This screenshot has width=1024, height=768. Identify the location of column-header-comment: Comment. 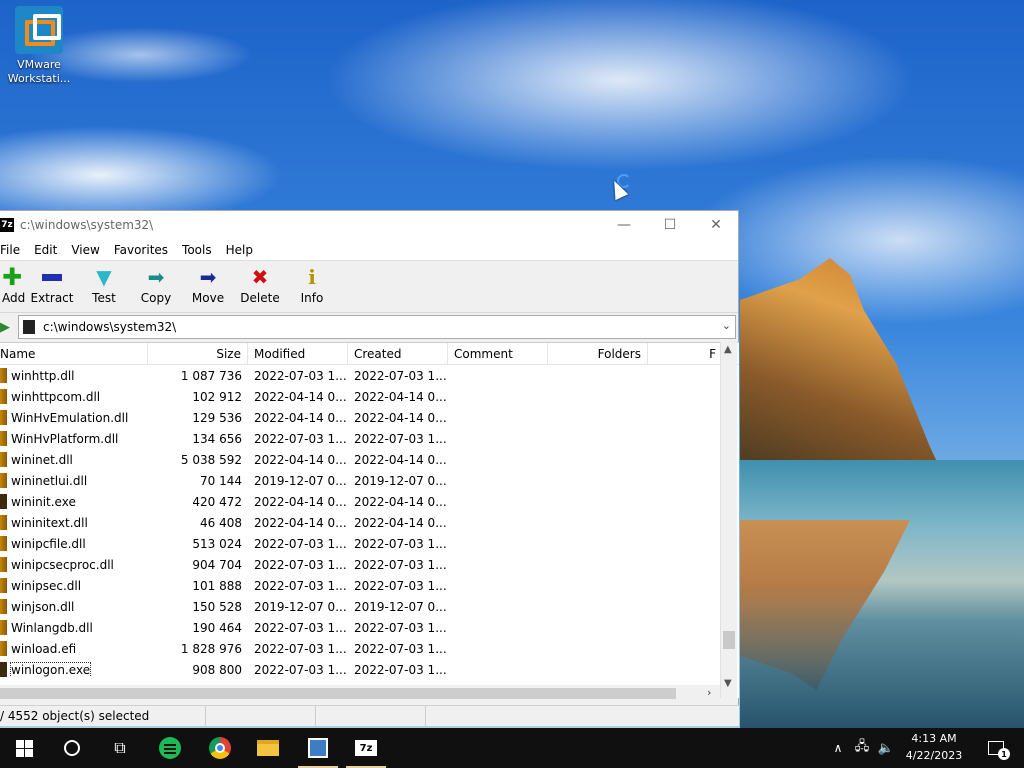
(498, 354).